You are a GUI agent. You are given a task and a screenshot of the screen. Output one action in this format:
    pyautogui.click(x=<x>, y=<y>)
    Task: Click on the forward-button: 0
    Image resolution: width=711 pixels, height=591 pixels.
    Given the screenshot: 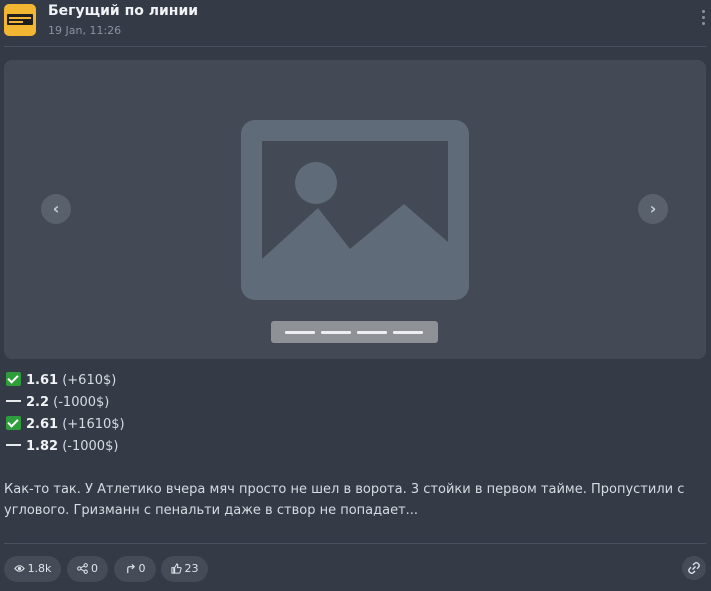 What is the action you would take?
    pyautogui.click(x=135, y=569)
    